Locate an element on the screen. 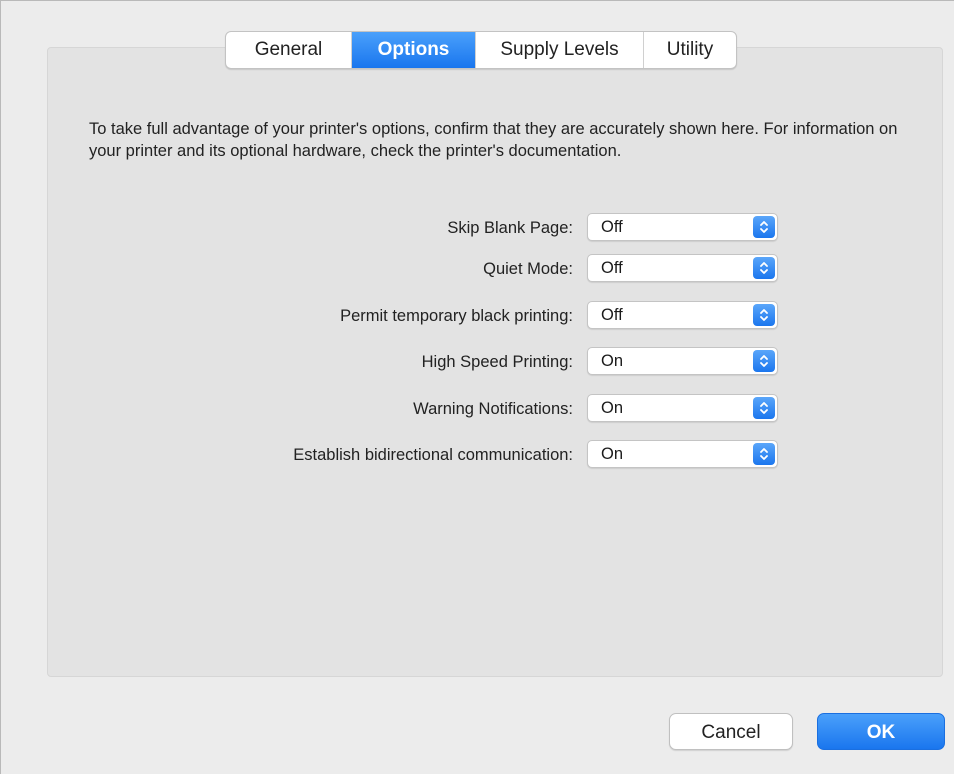  ok-button: OK is located at coordinates (881, 731).